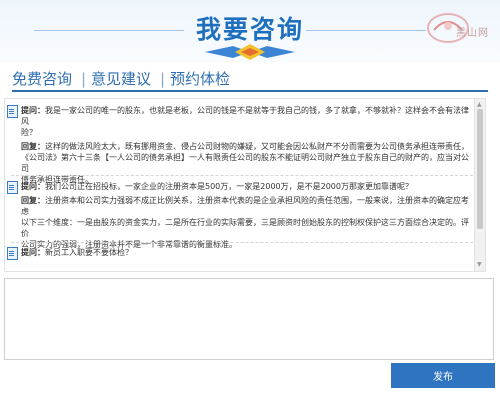  I want to click on scrollbar: ▲ ▼, so click(479, 185).